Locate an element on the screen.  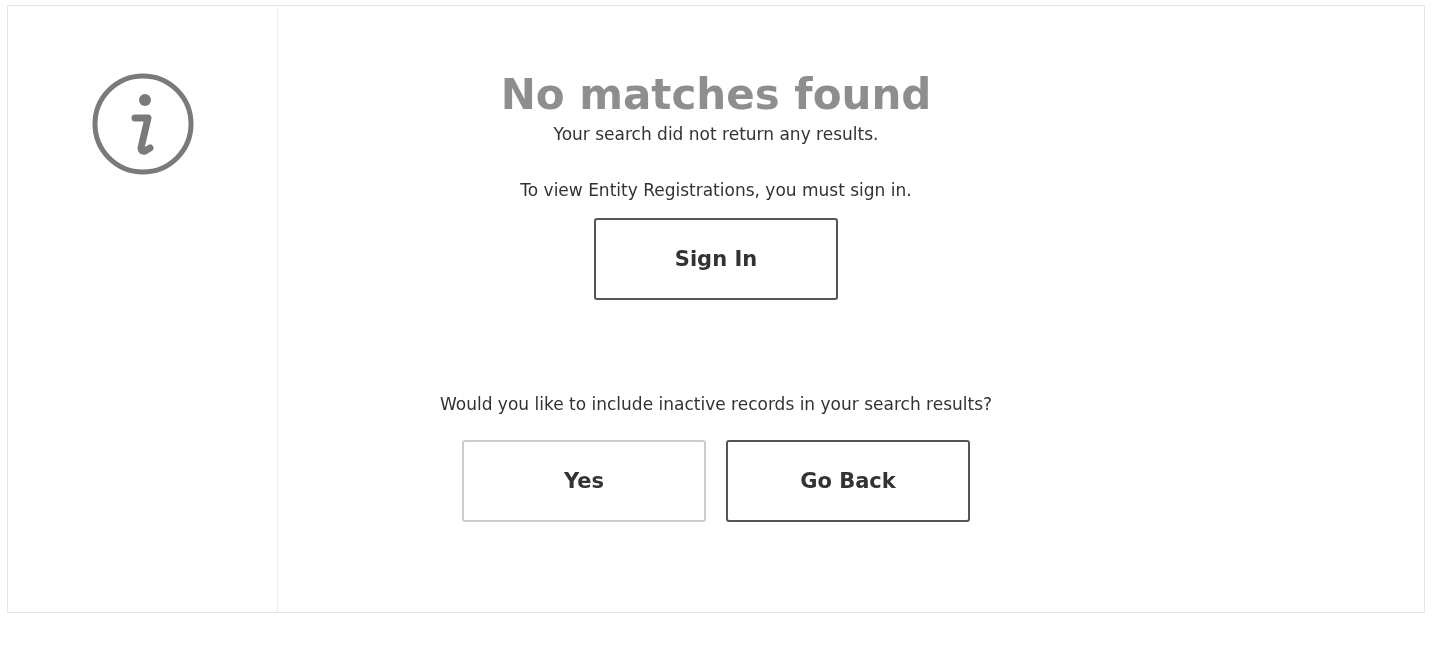
question-text: Would you like to include inactive records in your search results? is located at coordinates (716, 404).